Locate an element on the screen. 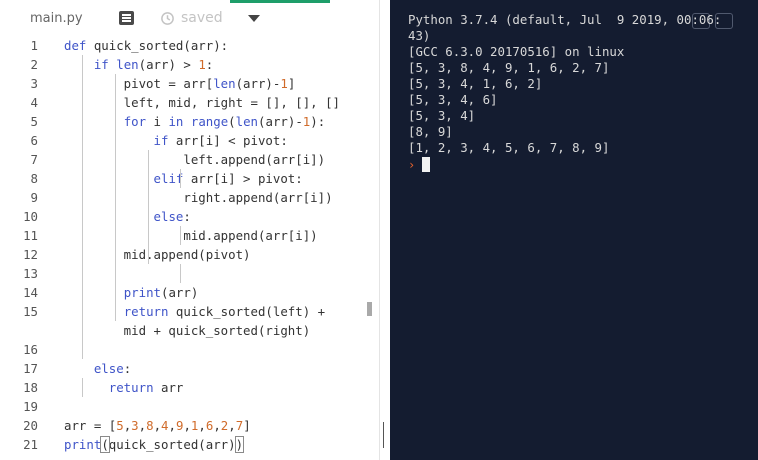 This screenshot has width=758, height=460. console-line: [5, 3, 4, 6] is located at coordinates (453, 99).